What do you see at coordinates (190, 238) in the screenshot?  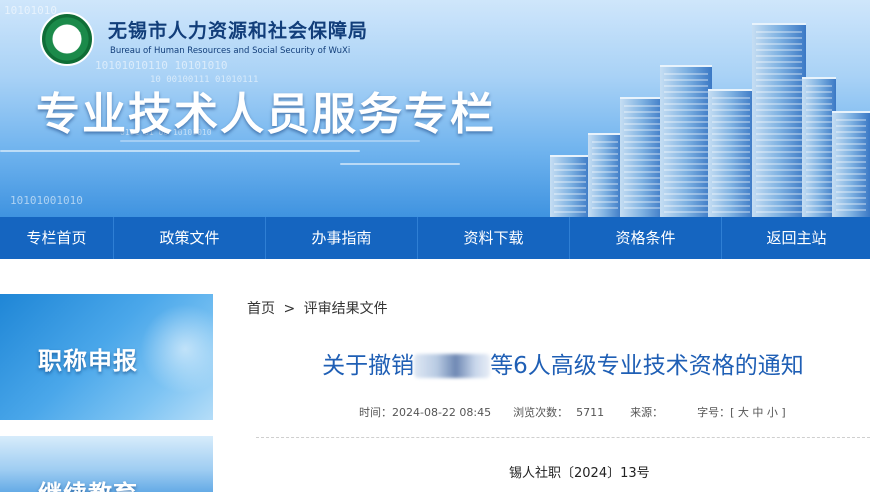 I see `nav-item-policy: 政策文件` at bounding box center [190, 238].